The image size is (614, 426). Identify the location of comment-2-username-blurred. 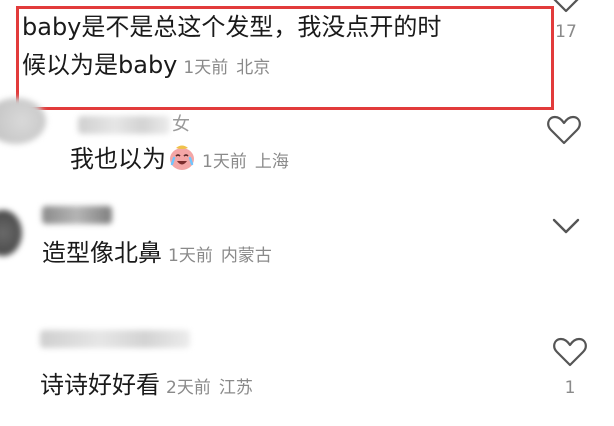
(124, 125).